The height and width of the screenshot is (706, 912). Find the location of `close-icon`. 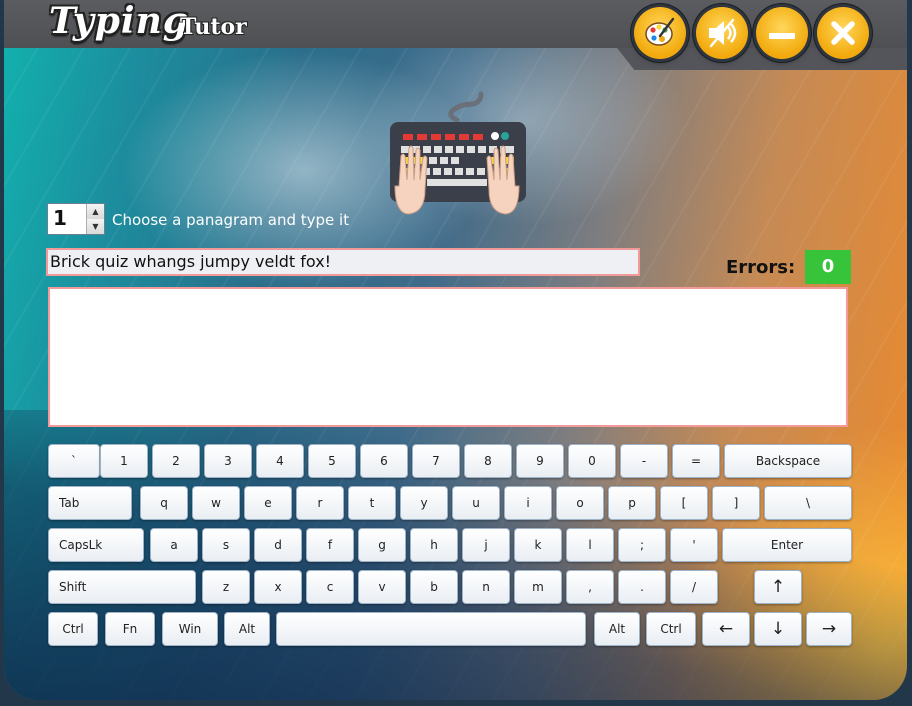

close-icon is located at coordinates (843, 33).